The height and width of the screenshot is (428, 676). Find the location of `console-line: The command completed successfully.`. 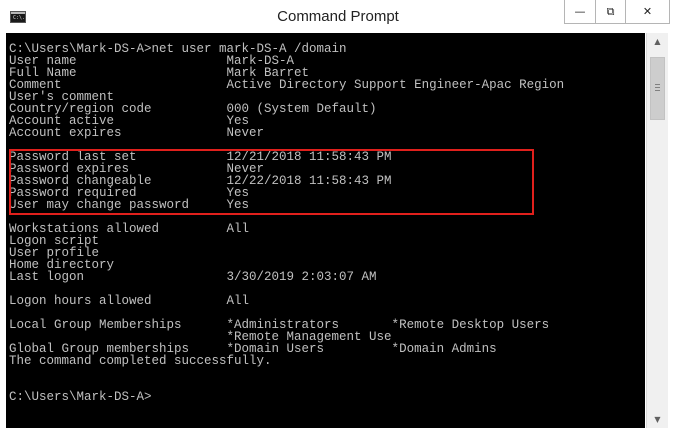

console-line: The command completed successfully. is located at coordinates (140, 361).